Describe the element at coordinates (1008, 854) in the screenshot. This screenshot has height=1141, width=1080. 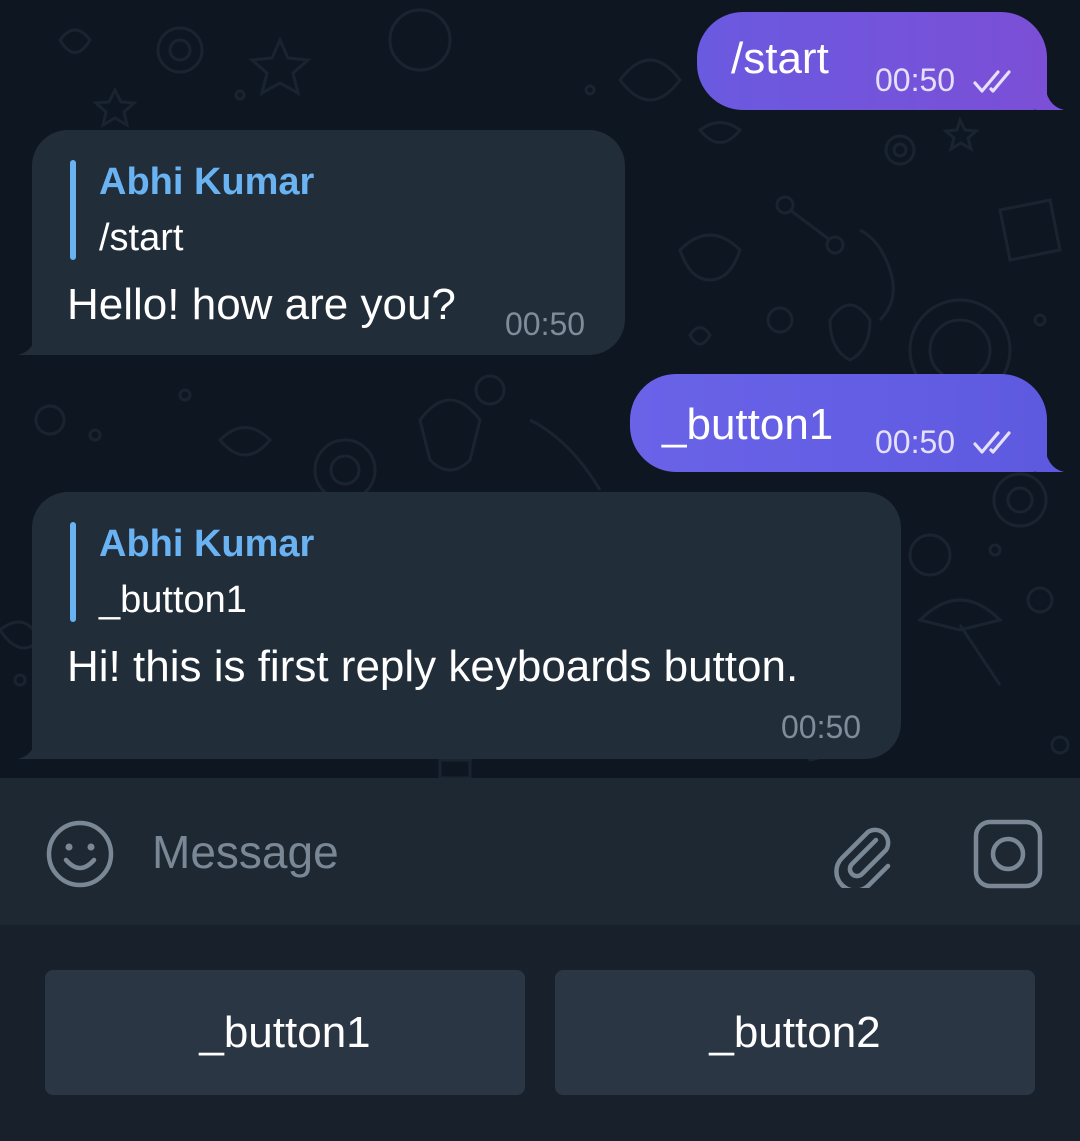
I see `camera-icon` at that location.